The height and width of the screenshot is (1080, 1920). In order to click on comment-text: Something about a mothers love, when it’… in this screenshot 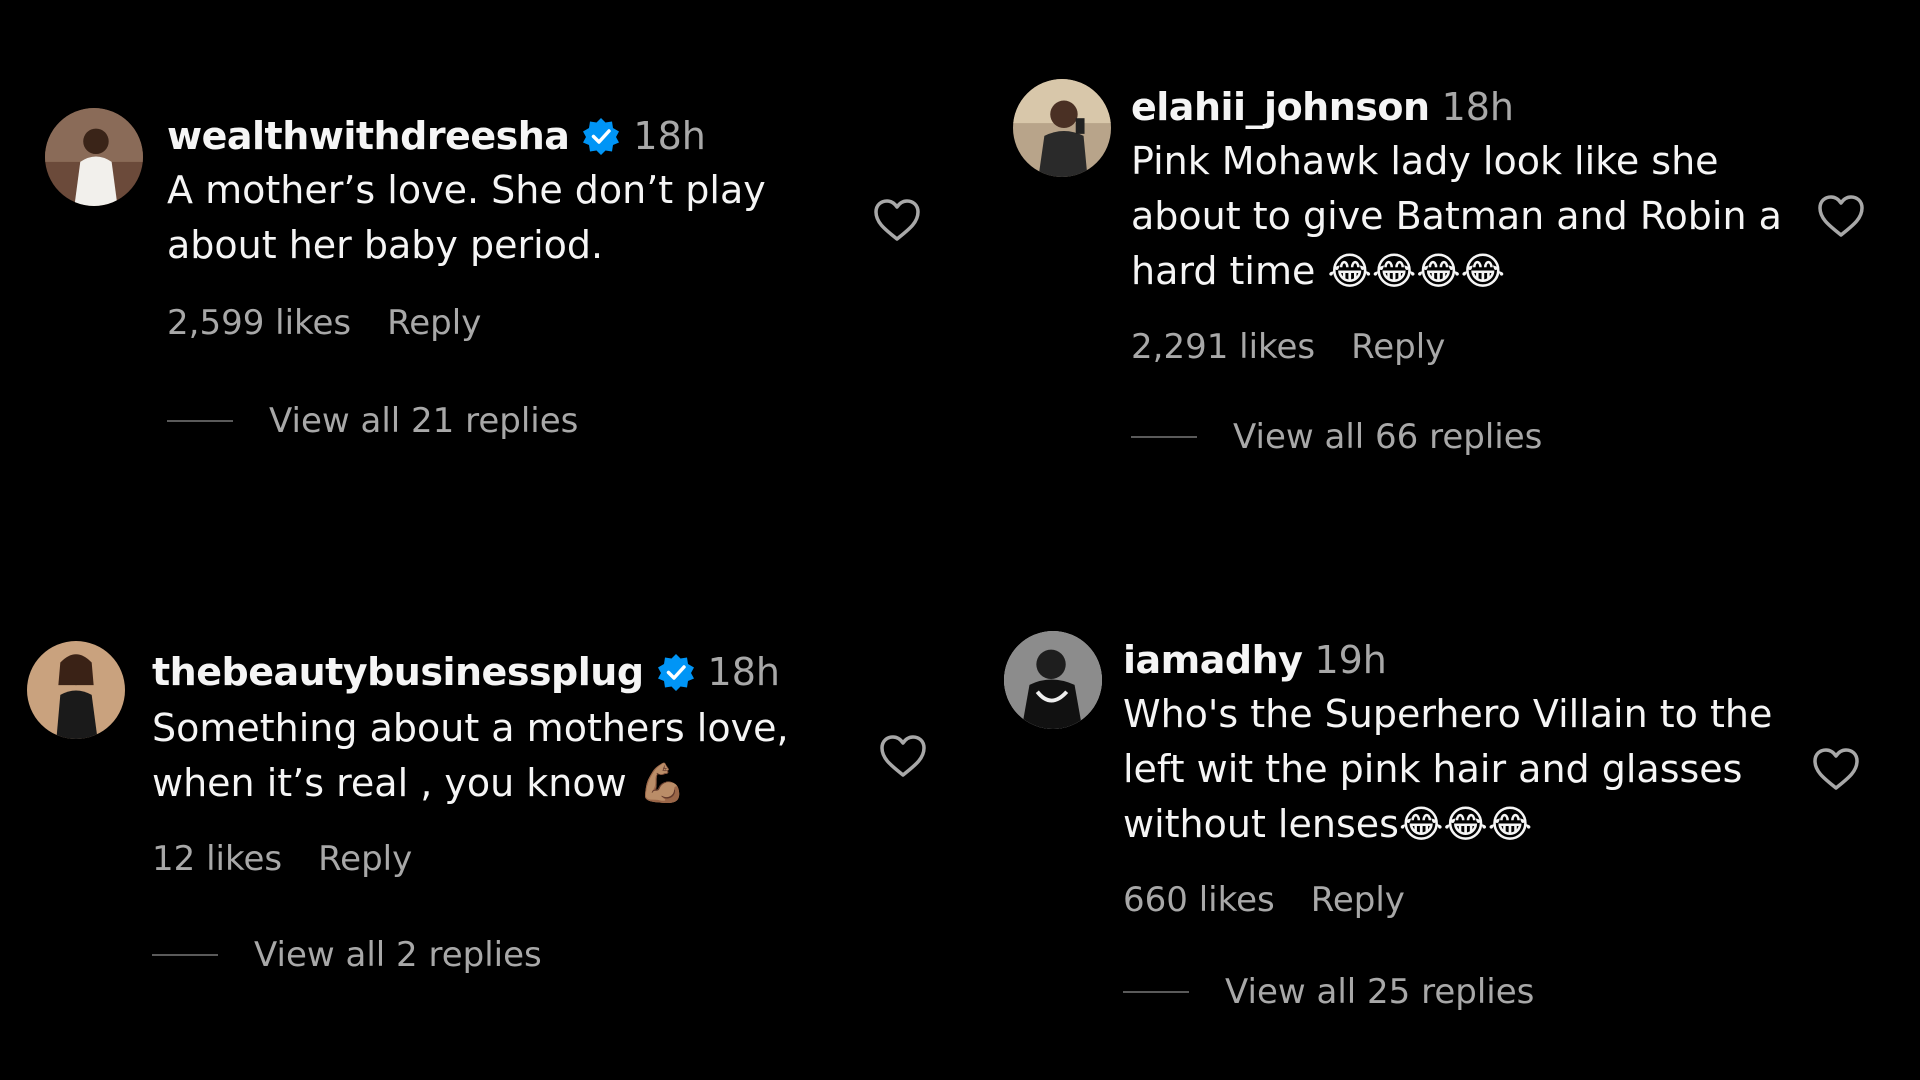, I will do `click(470, 755)`.